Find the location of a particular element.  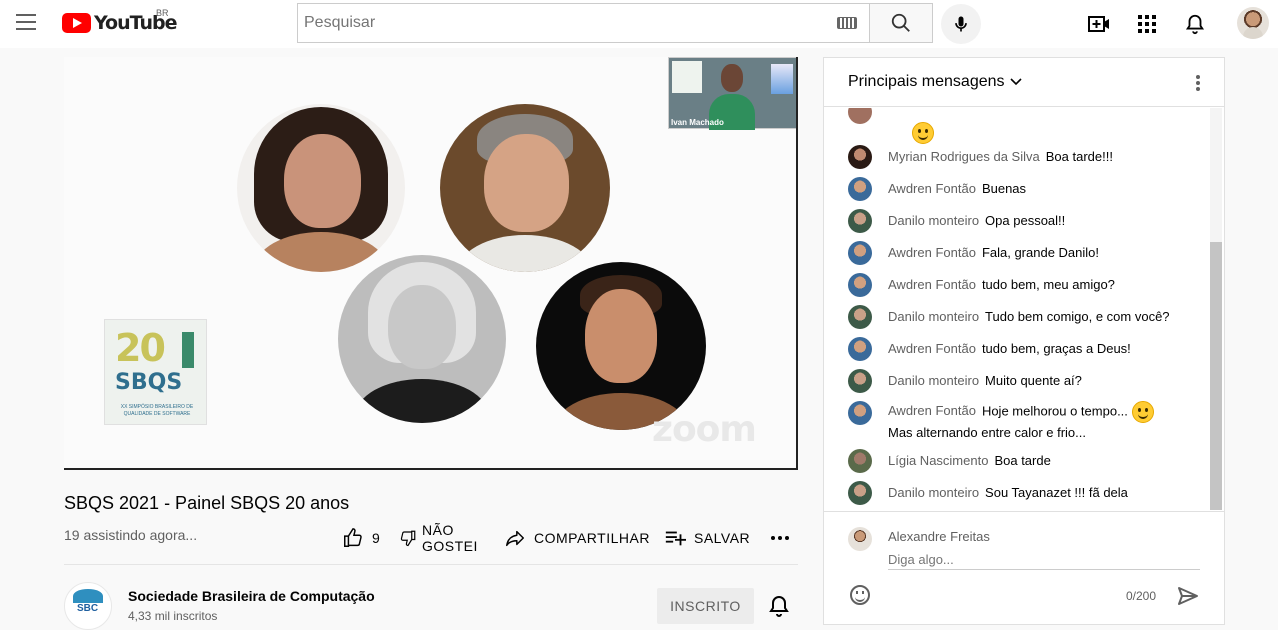

notifications-button is located at coordinates (1195, 24).